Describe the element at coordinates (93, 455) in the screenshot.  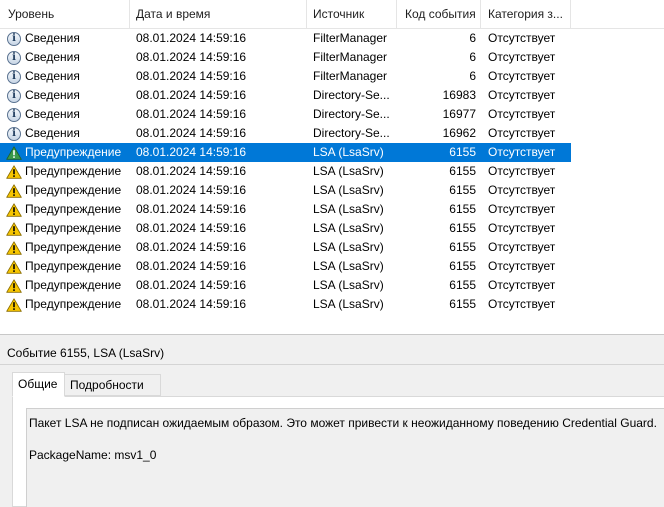
I see `event-package-name: PackageName: msv1_0` at that location.